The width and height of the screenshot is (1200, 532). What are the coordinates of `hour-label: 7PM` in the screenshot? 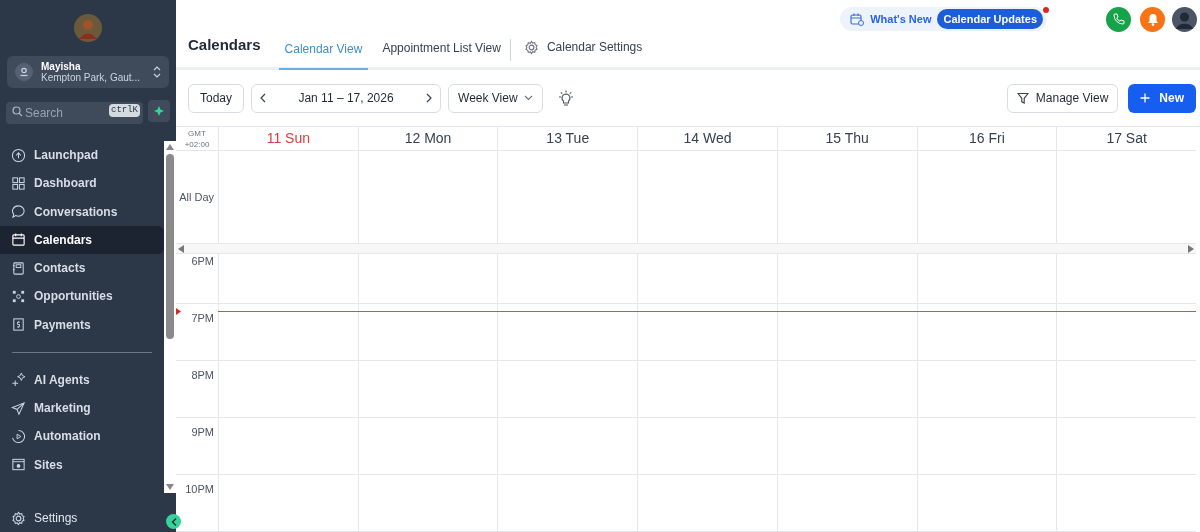 It's located at (202, 318).